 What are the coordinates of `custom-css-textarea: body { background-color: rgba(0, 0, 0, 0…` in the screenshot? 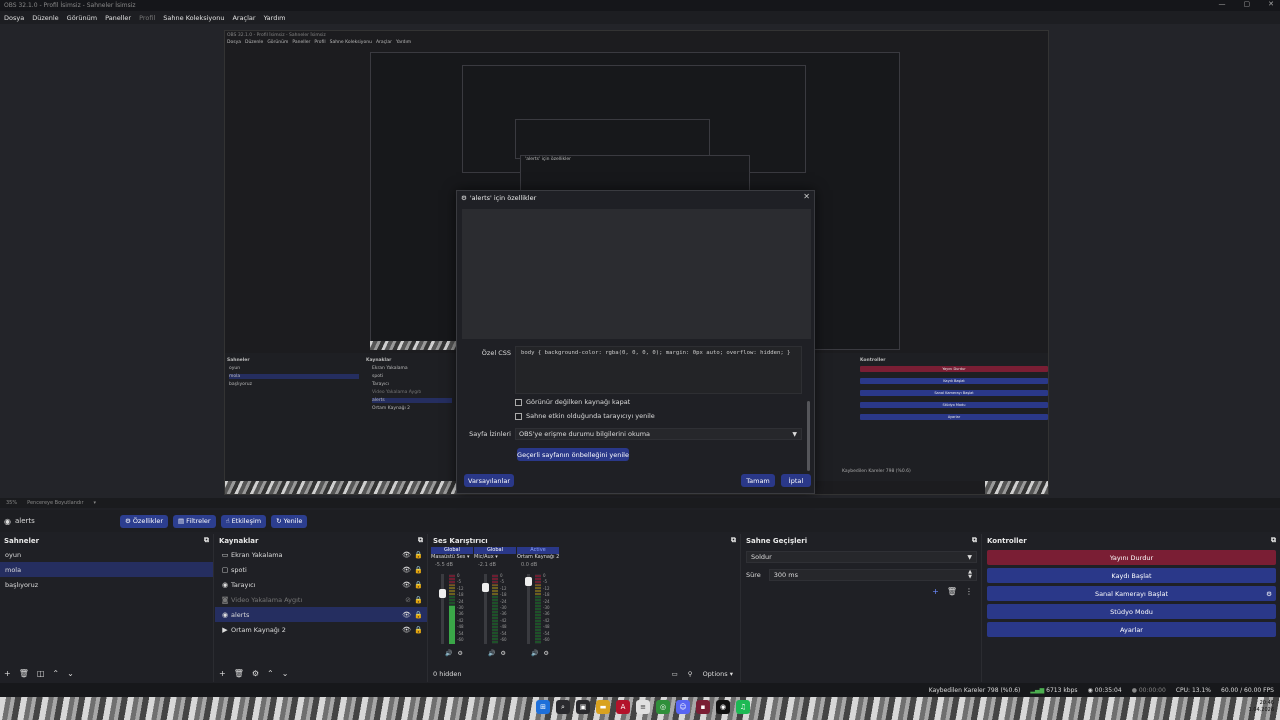 It's located at (658, 370).